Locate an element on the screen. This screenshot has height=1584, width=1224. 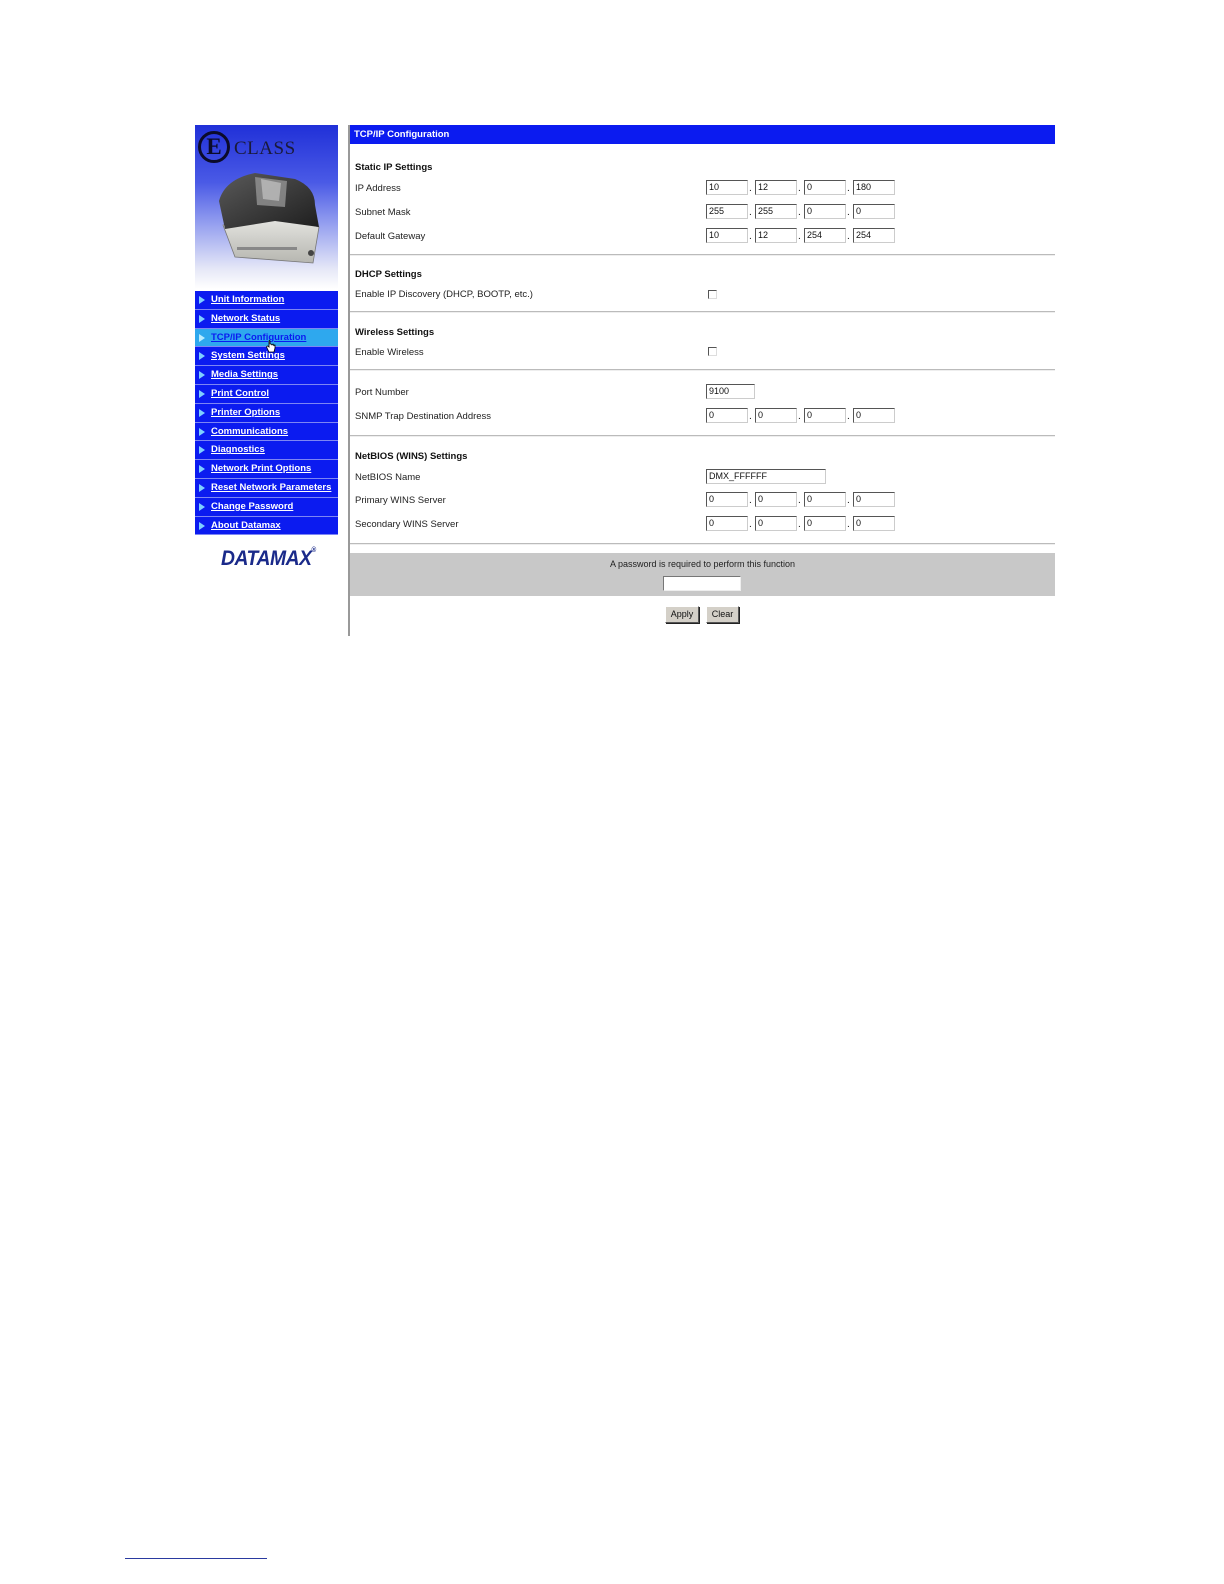
sidebar-item-media-settings: Media Settings is located at coordinates (266, 375).